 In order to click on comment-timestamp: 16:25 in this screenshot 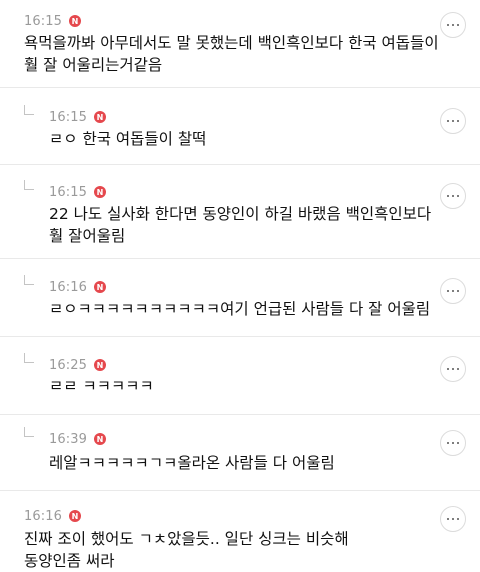, I will do `click(68, 365)`.